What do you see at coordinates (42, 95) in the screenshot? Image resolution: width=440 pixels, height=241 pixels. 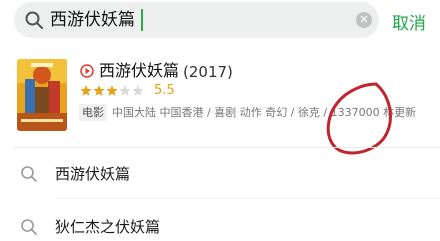 I see `movie-poster` at bounding box center [42, 95].